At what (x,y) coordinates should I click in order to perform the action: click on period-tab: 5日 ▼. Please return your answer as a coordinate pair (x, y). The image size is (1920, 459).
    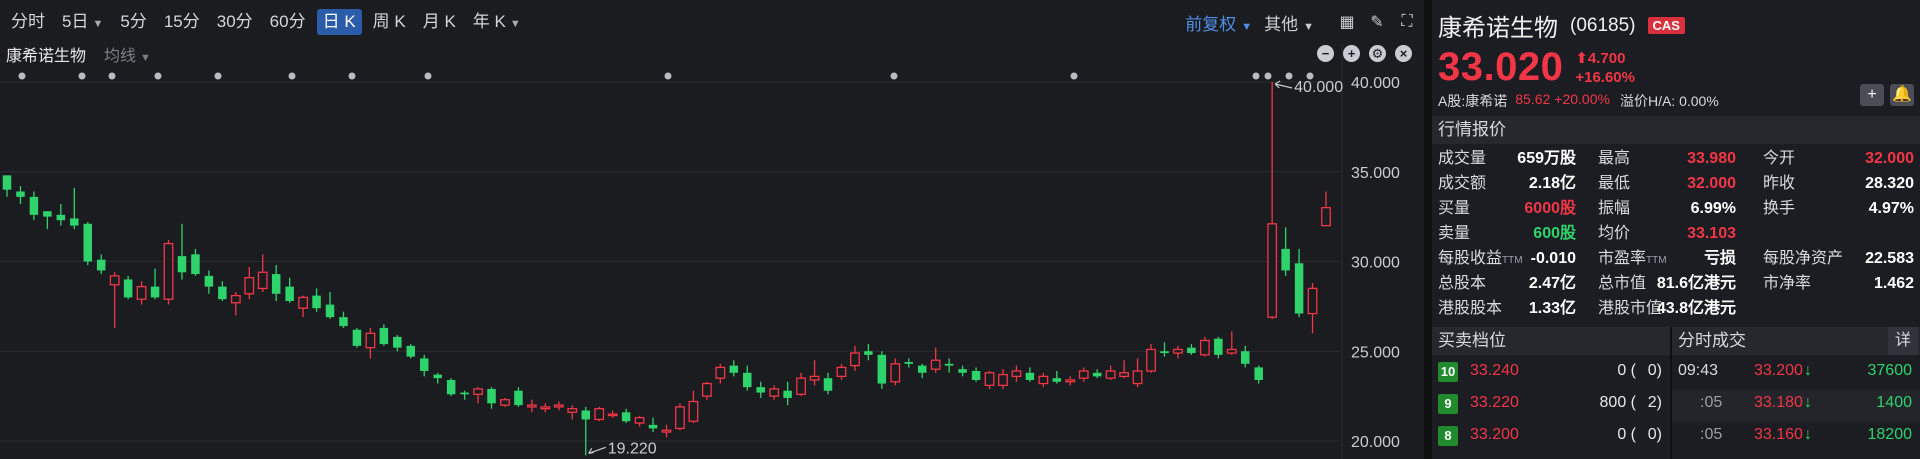
    Looking at the image, I should click on (82, 22).